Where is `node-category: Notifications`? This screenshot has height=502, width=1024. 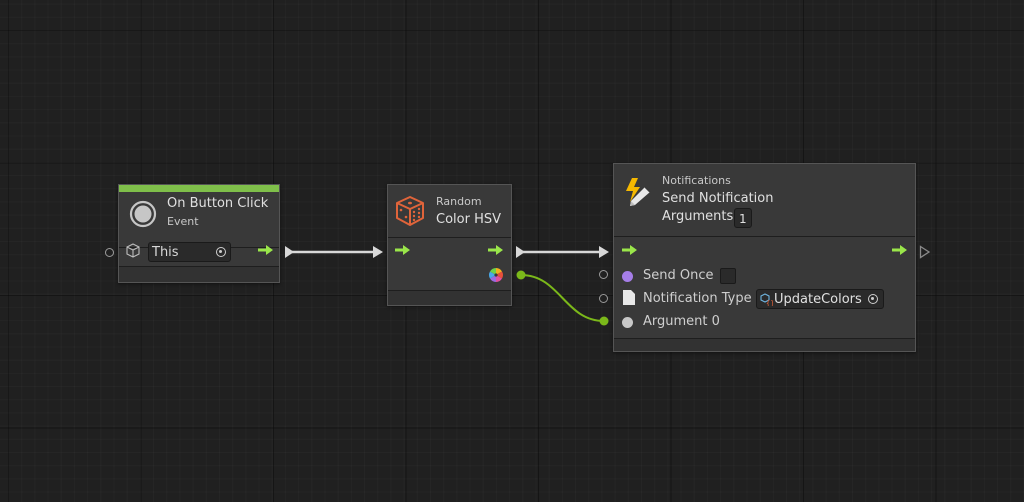 node-category: Notifications is located at coordinates (696, 180).